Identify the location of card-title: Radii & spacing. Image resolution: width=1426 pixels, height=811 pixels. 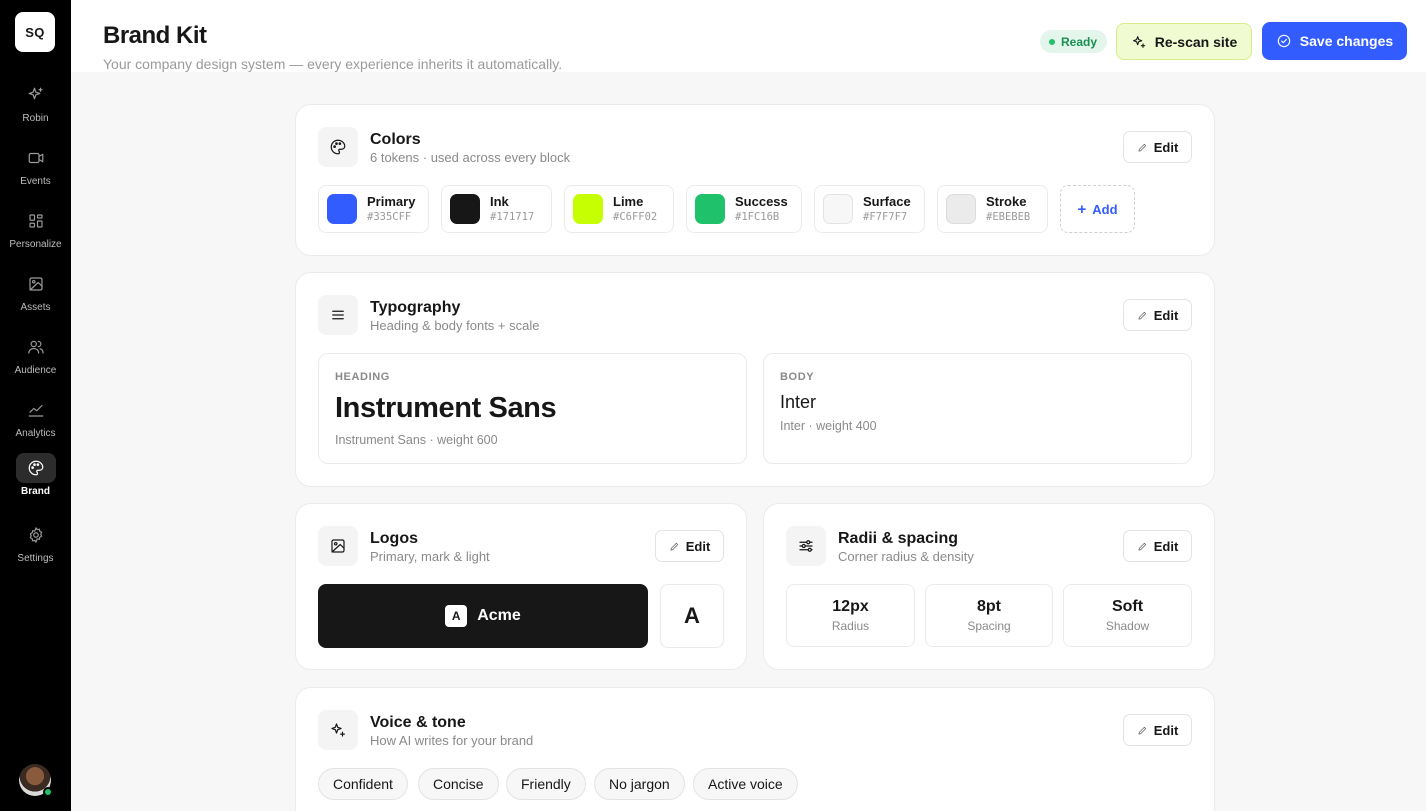
(898, 538).